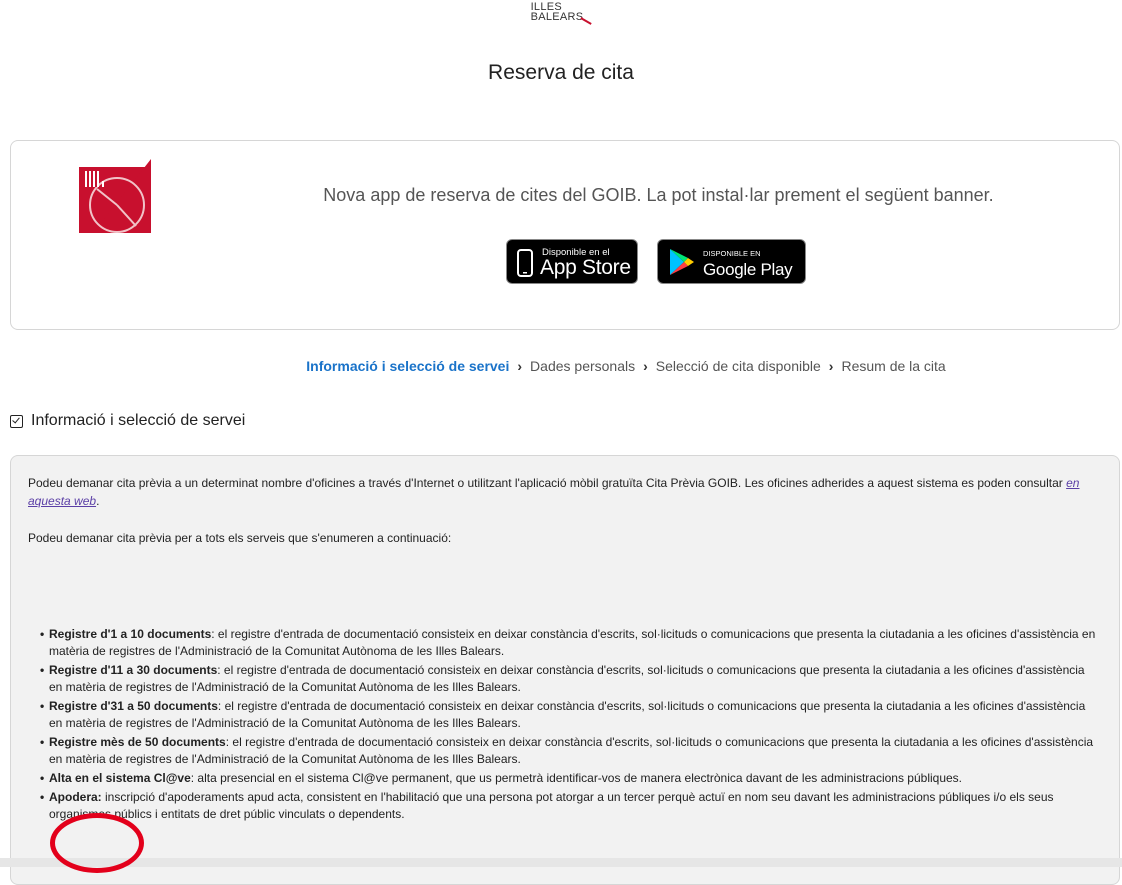 The width and height of the screenshot is (1122, 885). Describe the element at coordinates (130, 634) in the screenshot. I see `service-name: Registre d'1 a 10 documents` at that location.